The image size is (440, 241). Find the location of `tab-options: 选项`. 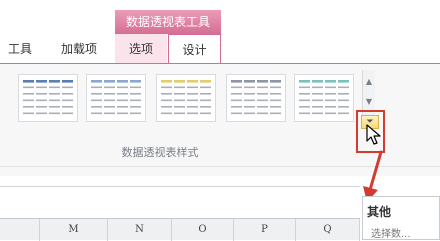

tab-options: 选项 is located at coordinates (141, 49).